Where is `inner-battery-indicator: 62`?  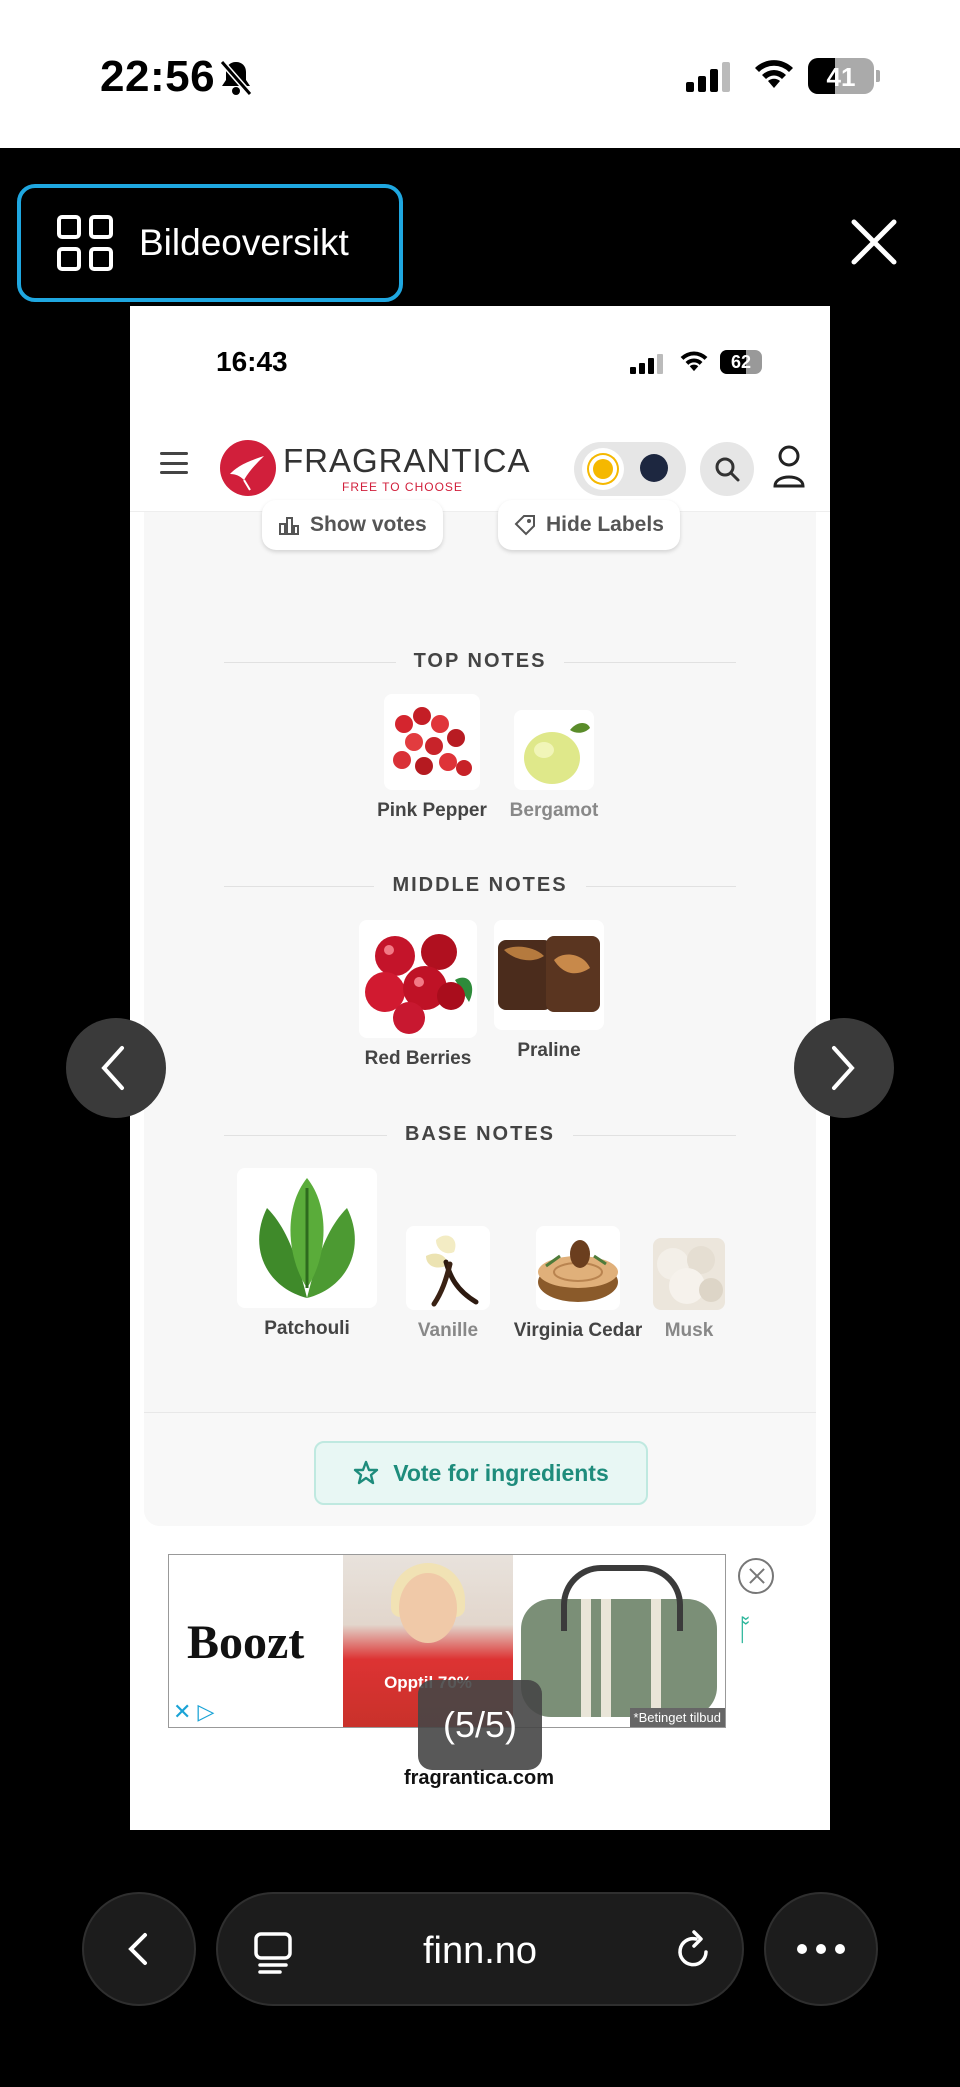 inner-battery-indicator: 62 is located at coordinates (741, 362).